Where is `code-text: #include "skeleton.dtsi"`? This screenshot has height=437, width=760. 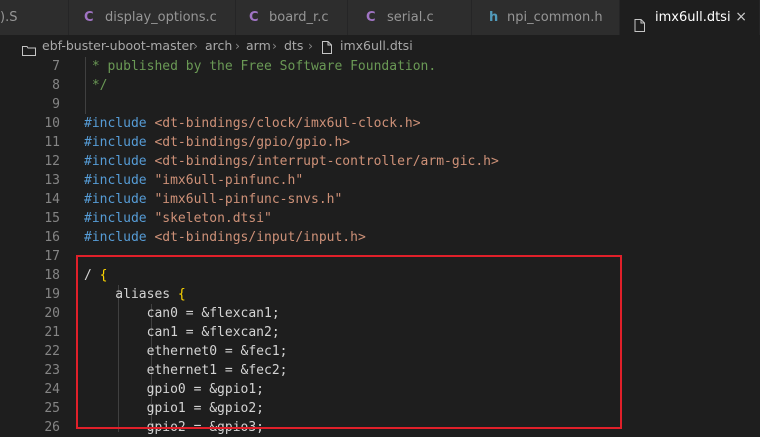 code-text: #include "skeleton.dtsi" is located at coordinates (178, 218).